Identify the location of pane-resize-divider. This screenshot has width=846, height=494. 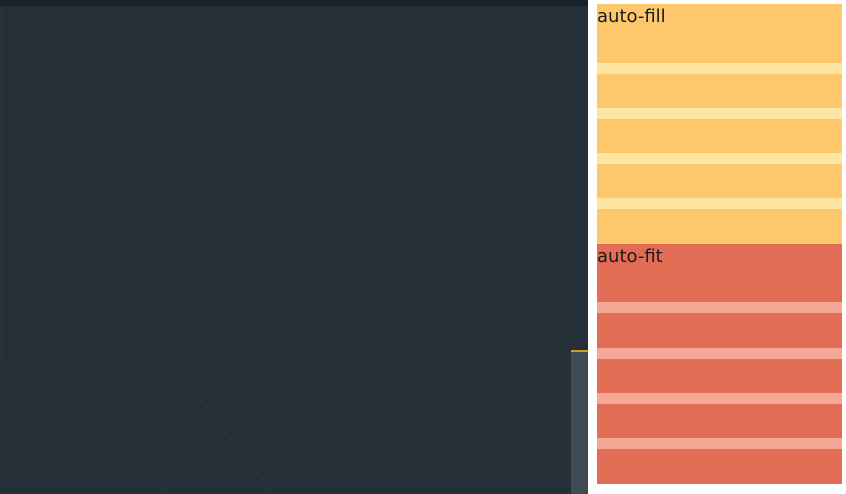
(592, 247).